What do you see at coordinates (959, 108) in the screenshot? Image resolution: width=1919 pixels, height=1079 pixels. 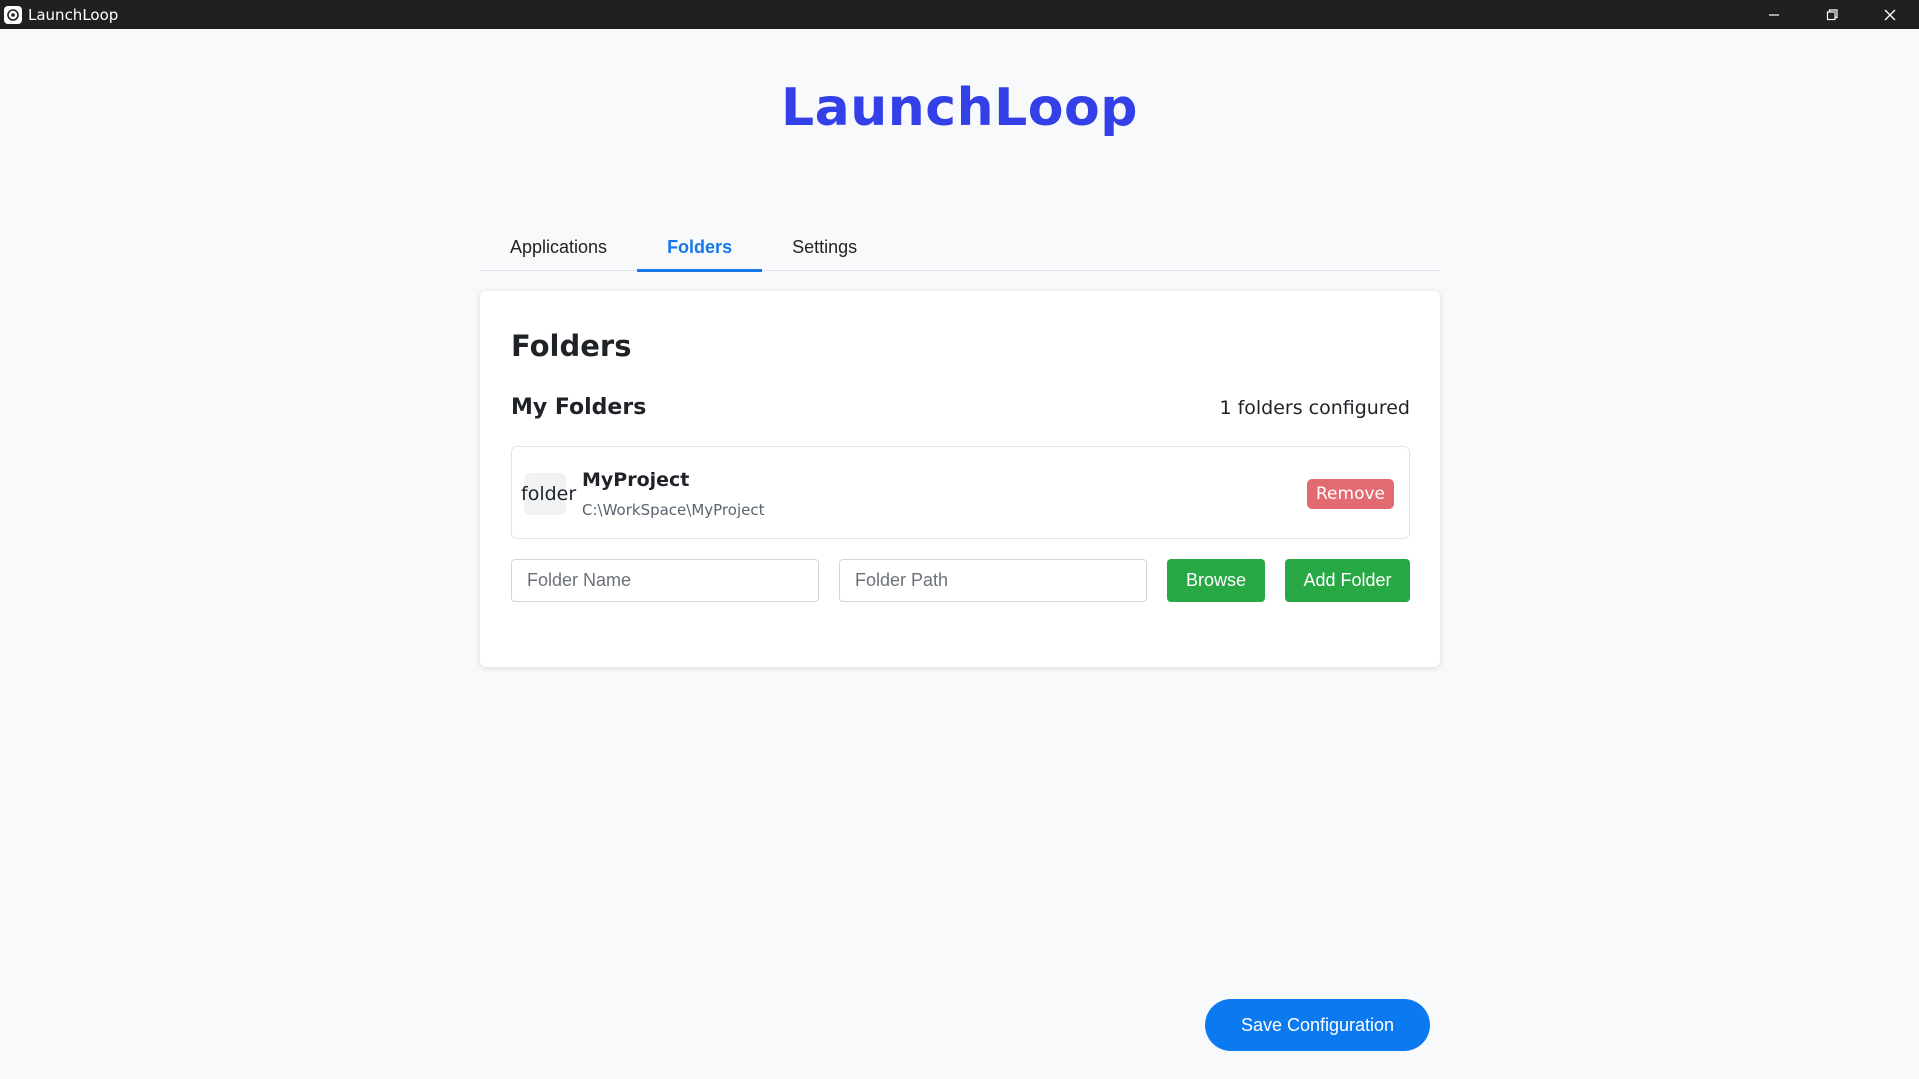 I see `app-brand-title: LaunchLoop` at bounding box center [959, 108].